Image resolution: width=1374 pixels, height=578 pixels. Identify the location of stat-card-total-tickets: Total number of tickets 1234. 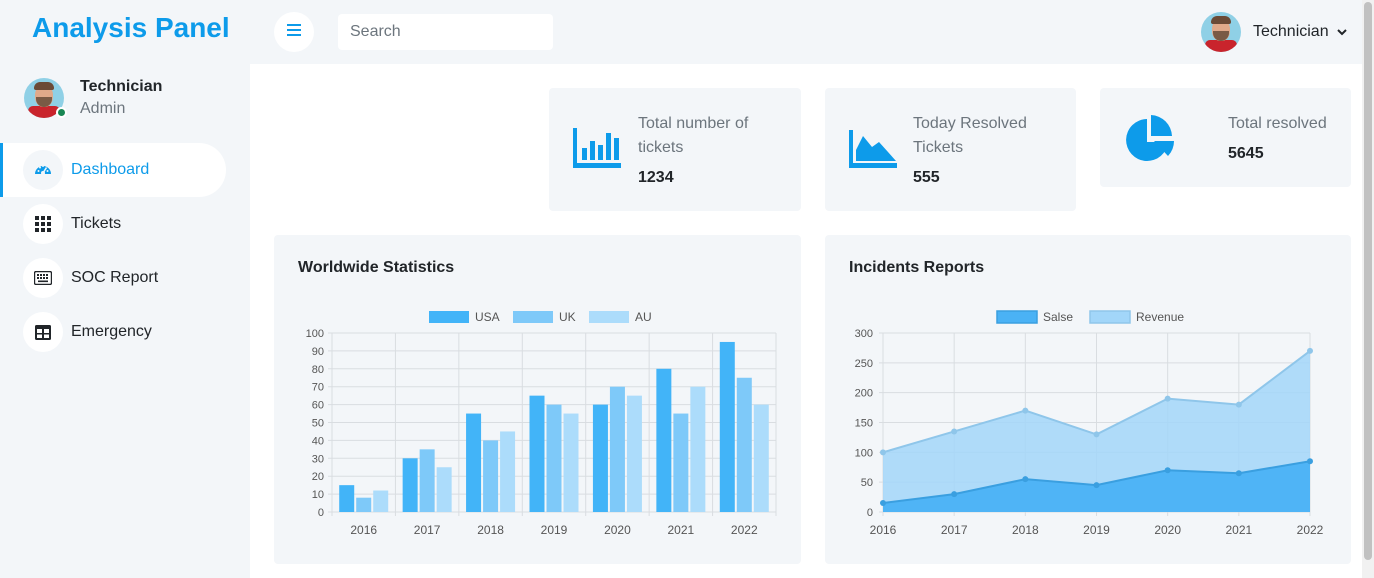
(675, 149).